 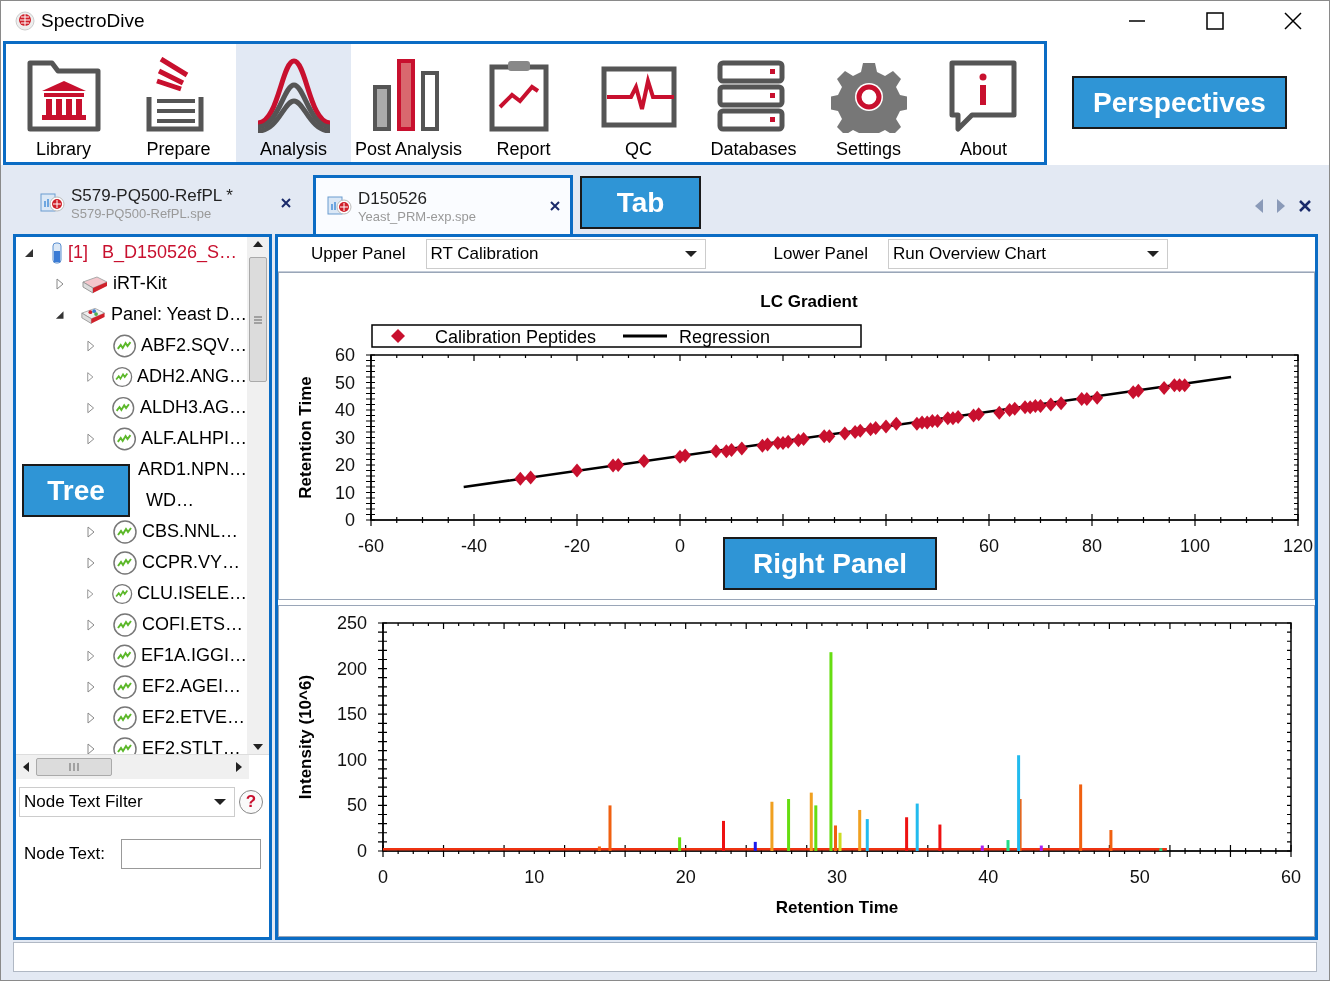 I want to click on legend-label: Calibration Peptides, so click(x=516, y=337).